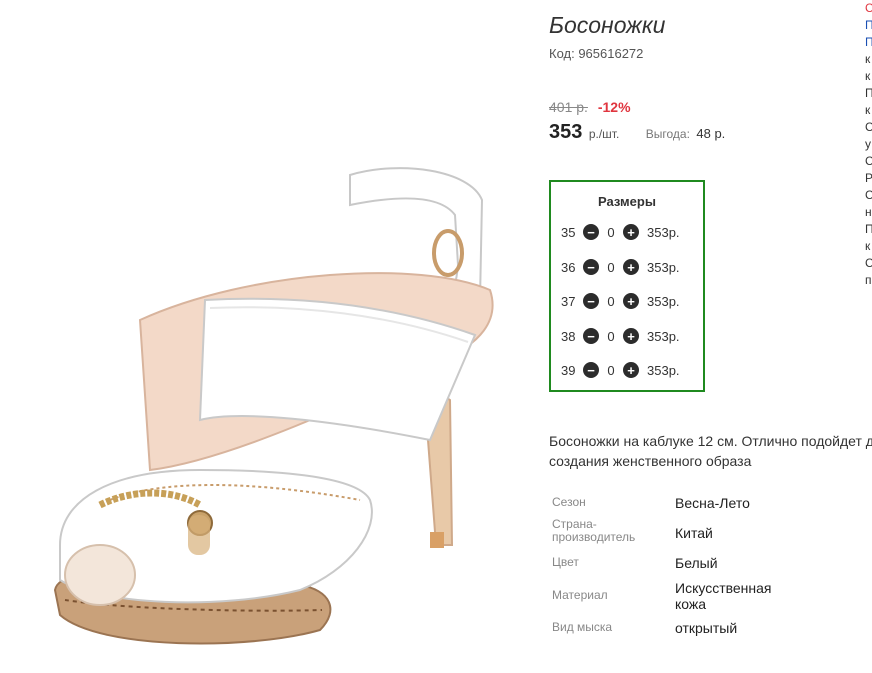  What do you see at coordinates (667, 134) in the screenshot?
I see `savings-label: Выгода:` at bounding box center [667, 134].